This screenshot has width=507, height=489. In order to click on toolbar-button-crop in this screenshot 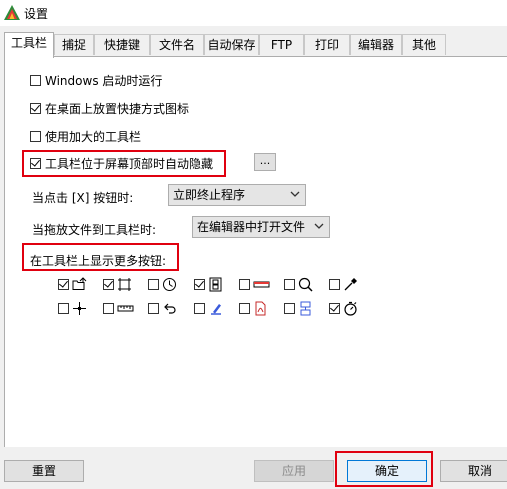, I will do `click(117, 284)`.